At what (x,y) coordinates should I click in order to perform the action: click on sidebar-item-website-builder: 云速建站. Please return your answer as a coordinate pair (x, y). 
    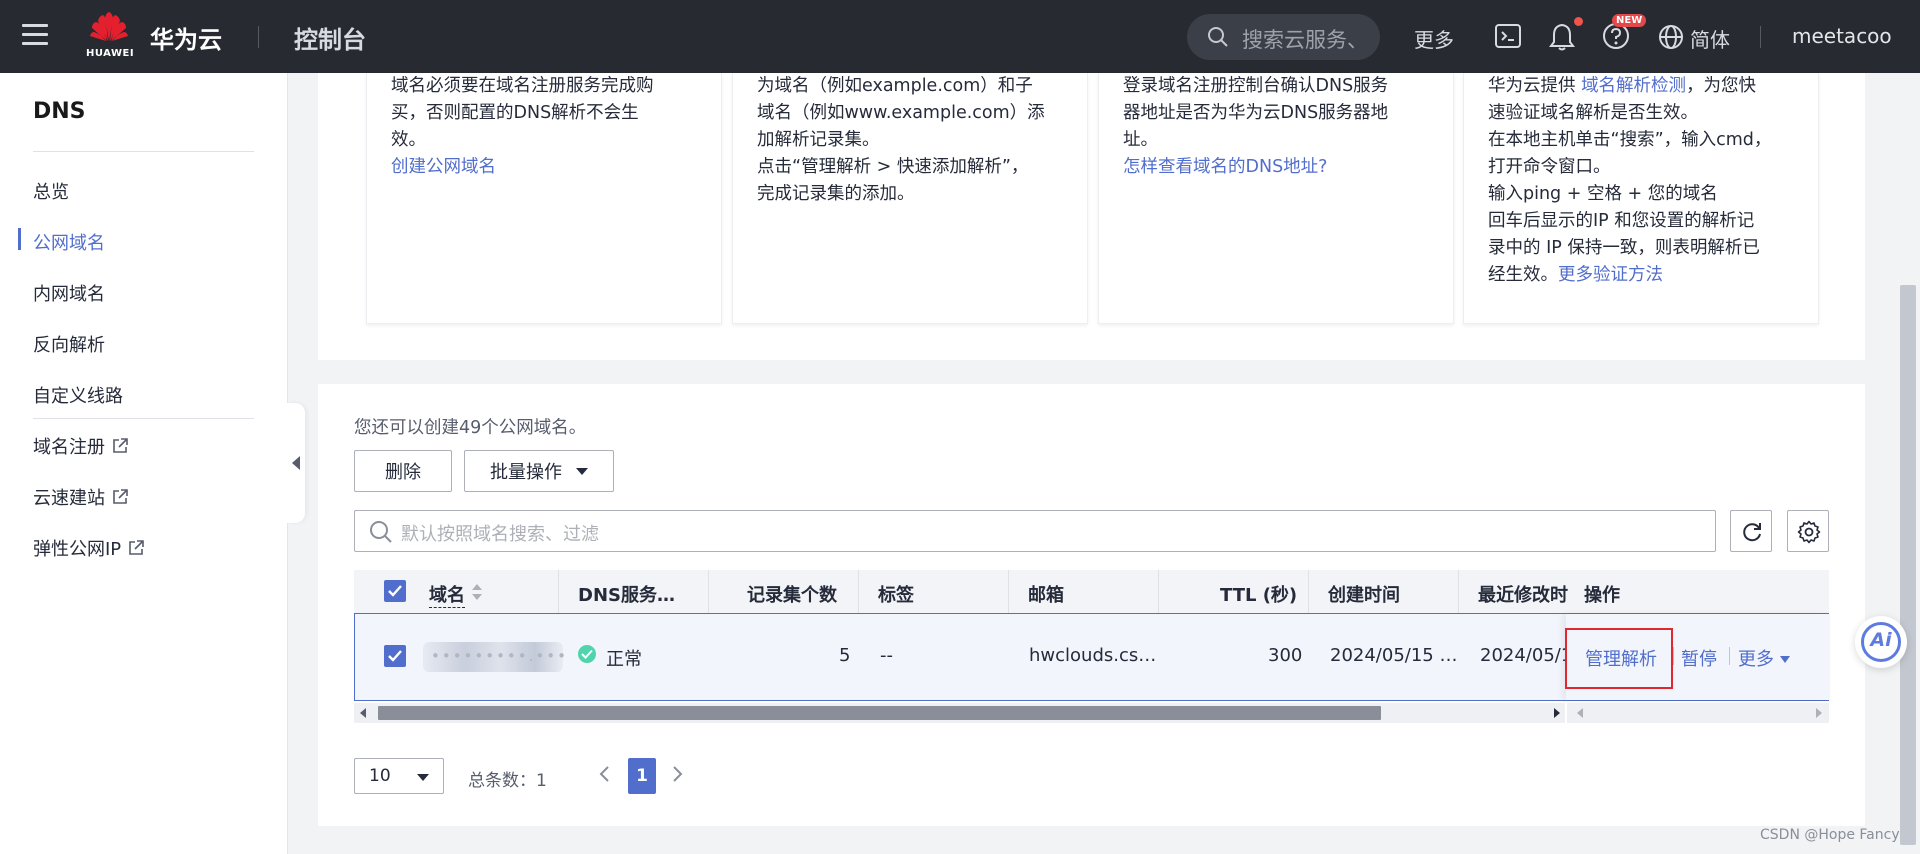
    Looking at the image, I should click on (81, 497).